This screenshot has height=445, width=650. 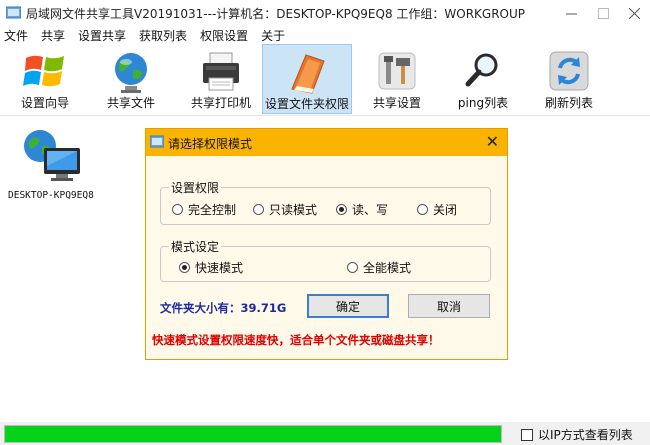 I want to click on progress-bar, so click(x=253, y=434).